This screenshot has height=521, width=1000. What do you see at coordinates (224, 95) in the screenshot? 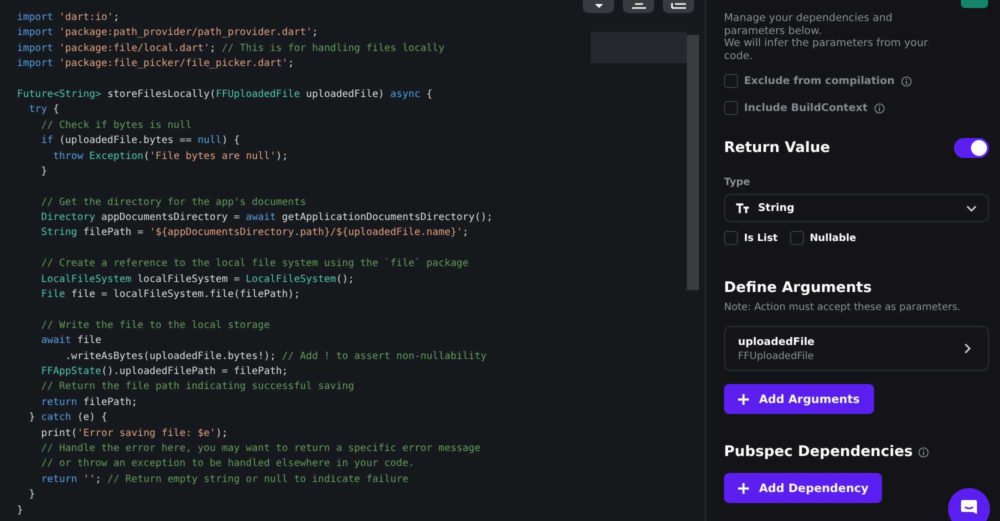
I see `code-line: Future<String> storeFilesLocally(FFUploadedFile uploadedFile) async {` at bounding box center [224, 95].